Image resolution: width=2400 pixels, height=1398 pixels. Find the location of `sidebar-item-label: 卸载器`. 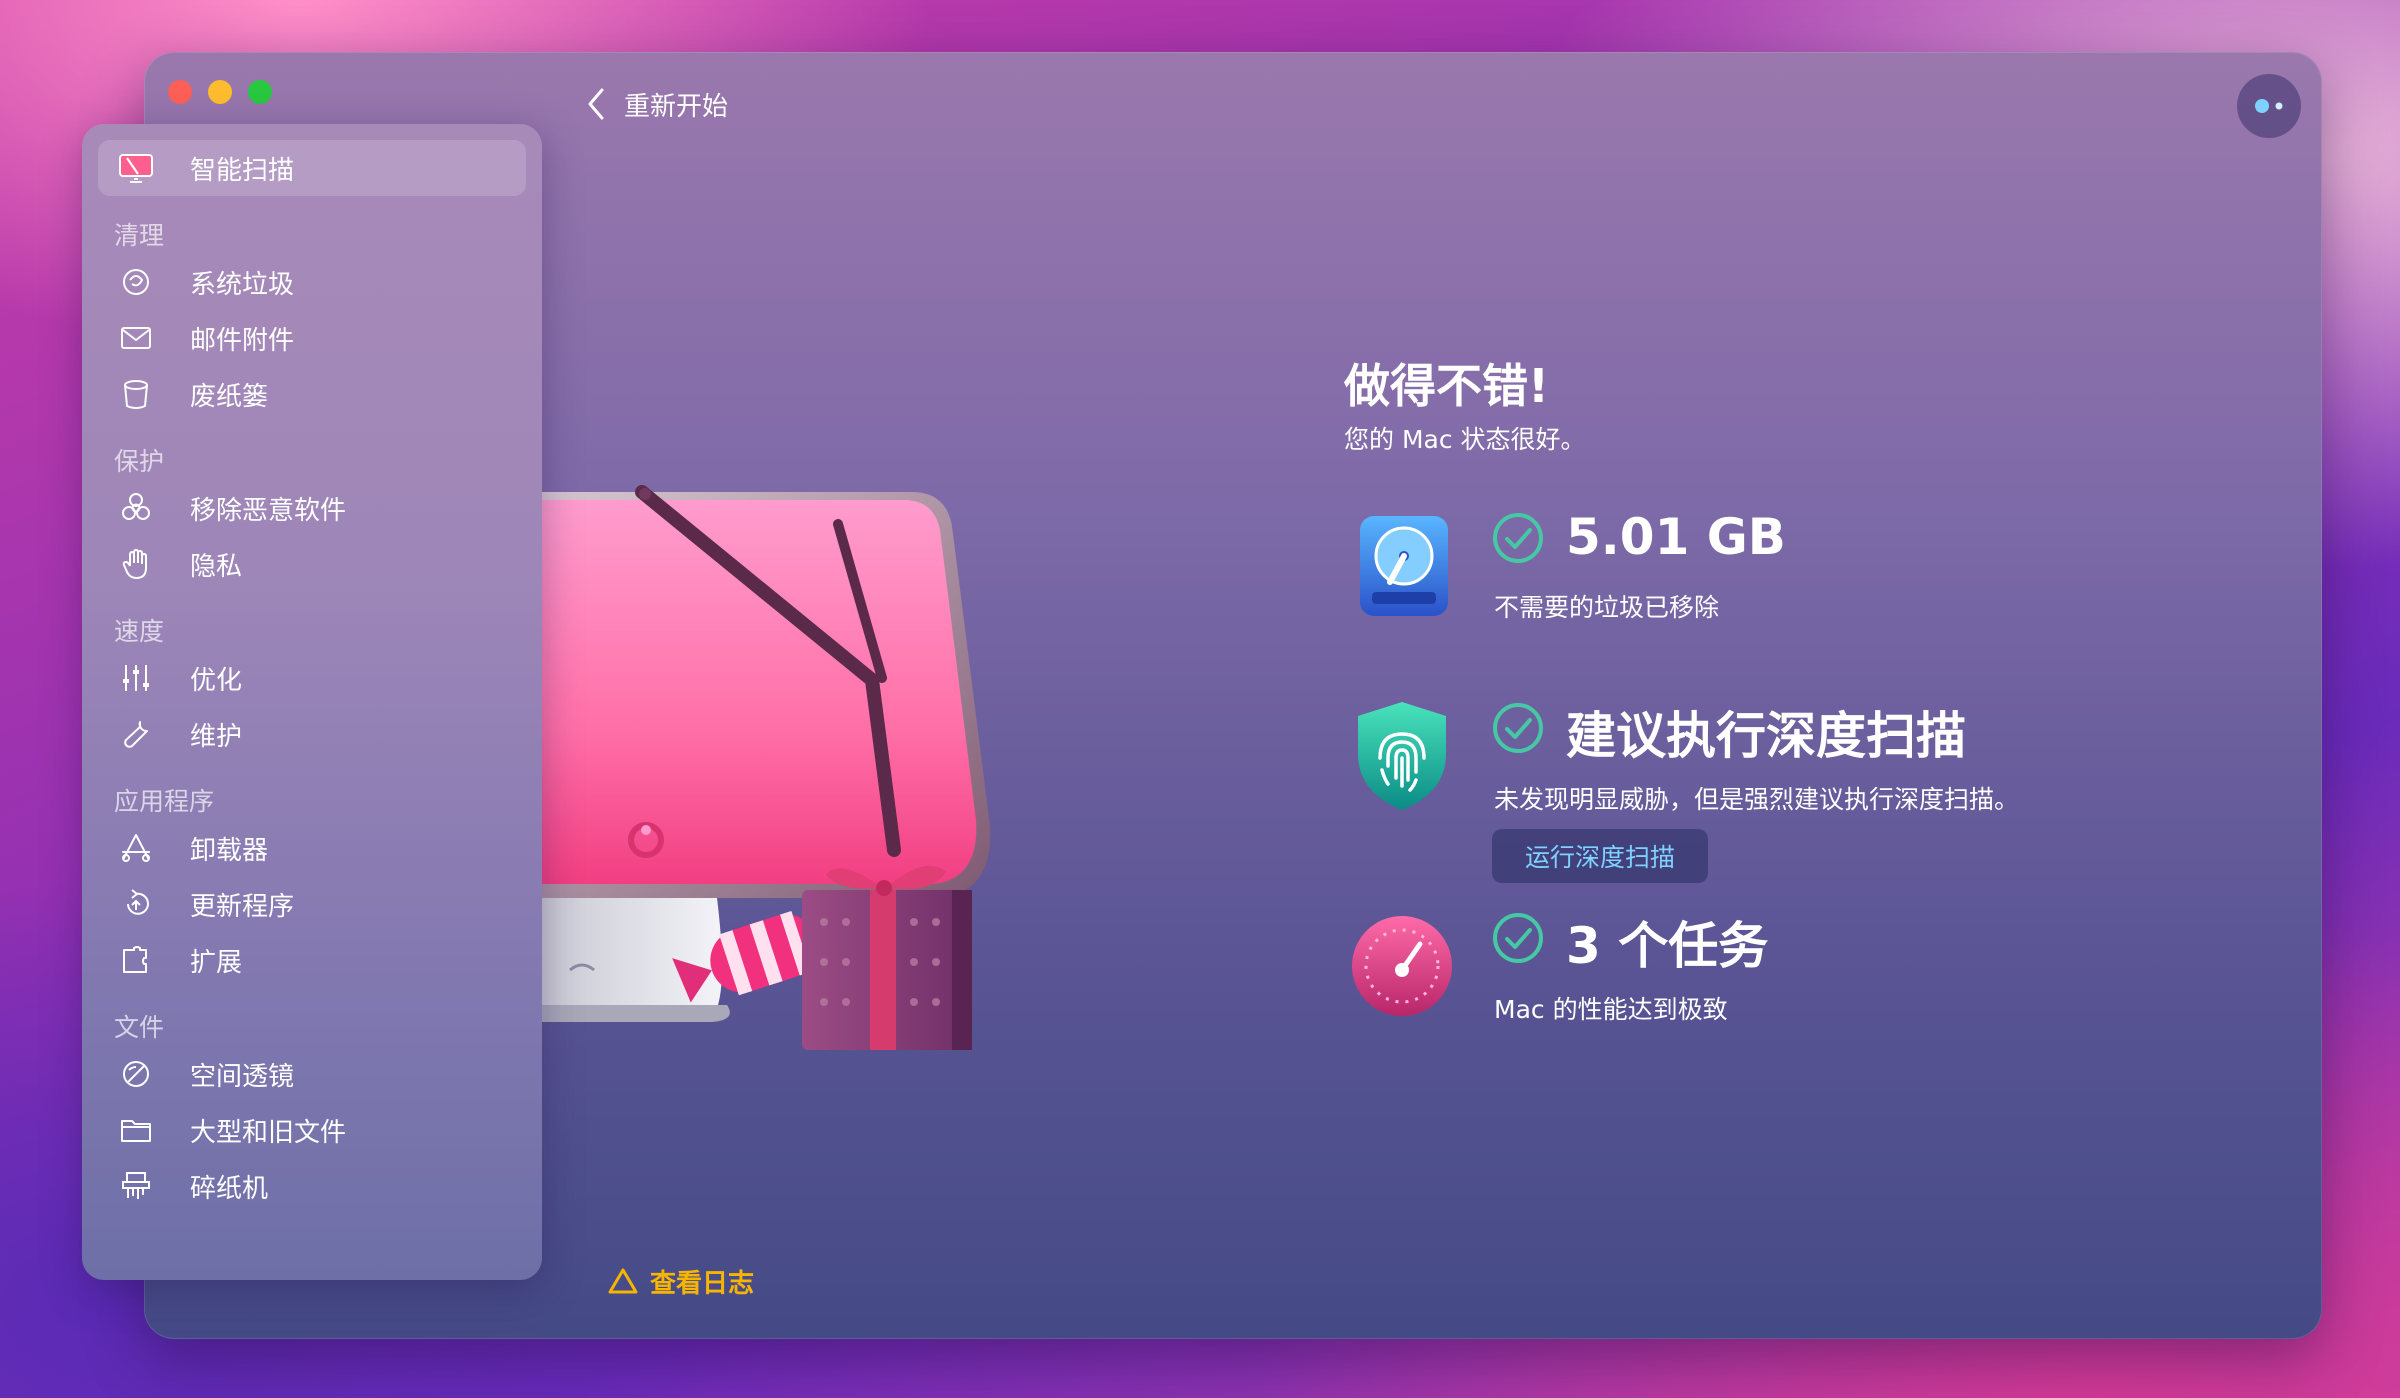

sidebar-item-label: 卸载器 is located at coordinates (229, 850).